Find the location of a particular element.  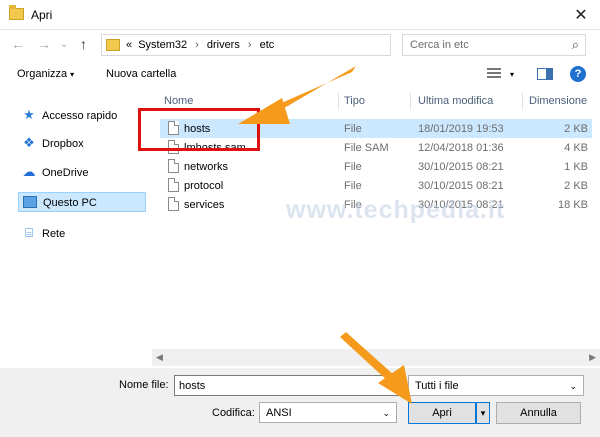

sidebar-item-quick-access: ★ Accesso rapido is located at coordinates (82, 116).